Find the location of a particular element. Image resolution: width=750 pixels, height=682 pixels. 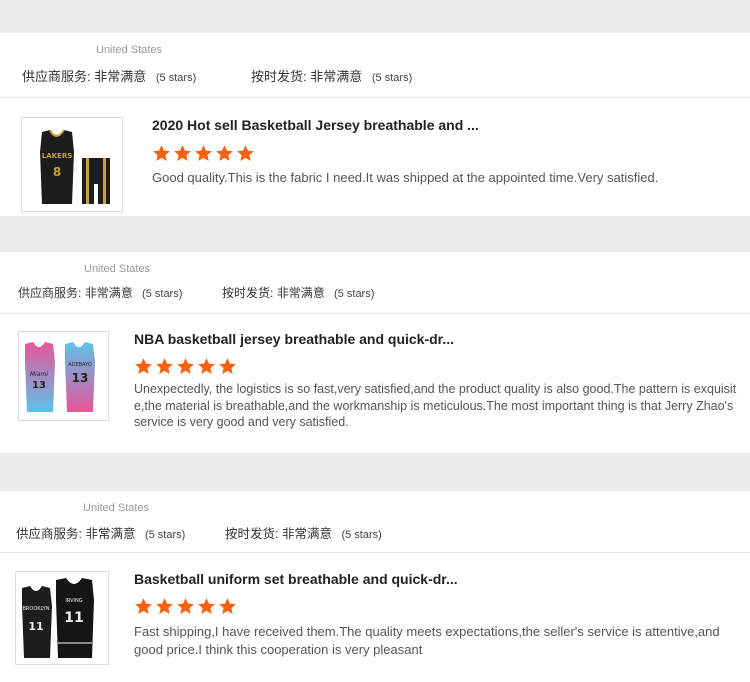

brooklyn-black-jersey-icon: BROOKLYN 11 IRVING 11 is located at coordinates (62, 618).